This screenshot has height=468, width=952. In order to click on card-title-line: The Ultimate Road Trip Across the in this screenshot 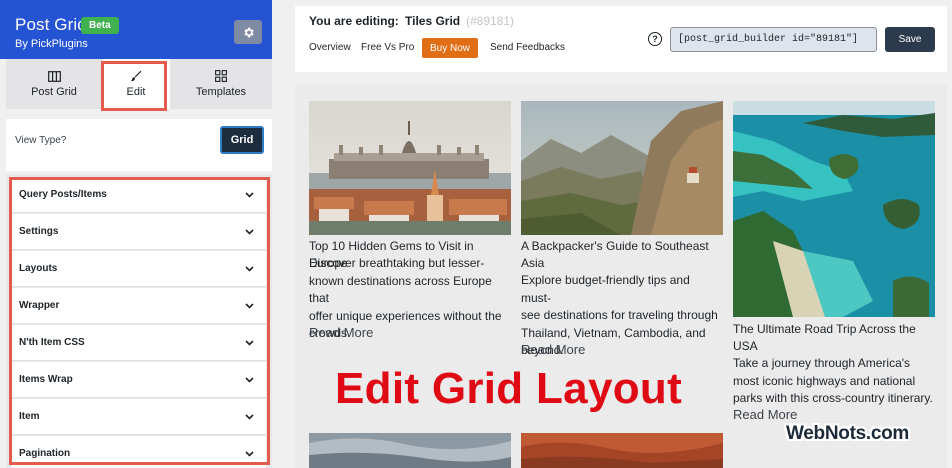, I will do `click(824, 329)`.